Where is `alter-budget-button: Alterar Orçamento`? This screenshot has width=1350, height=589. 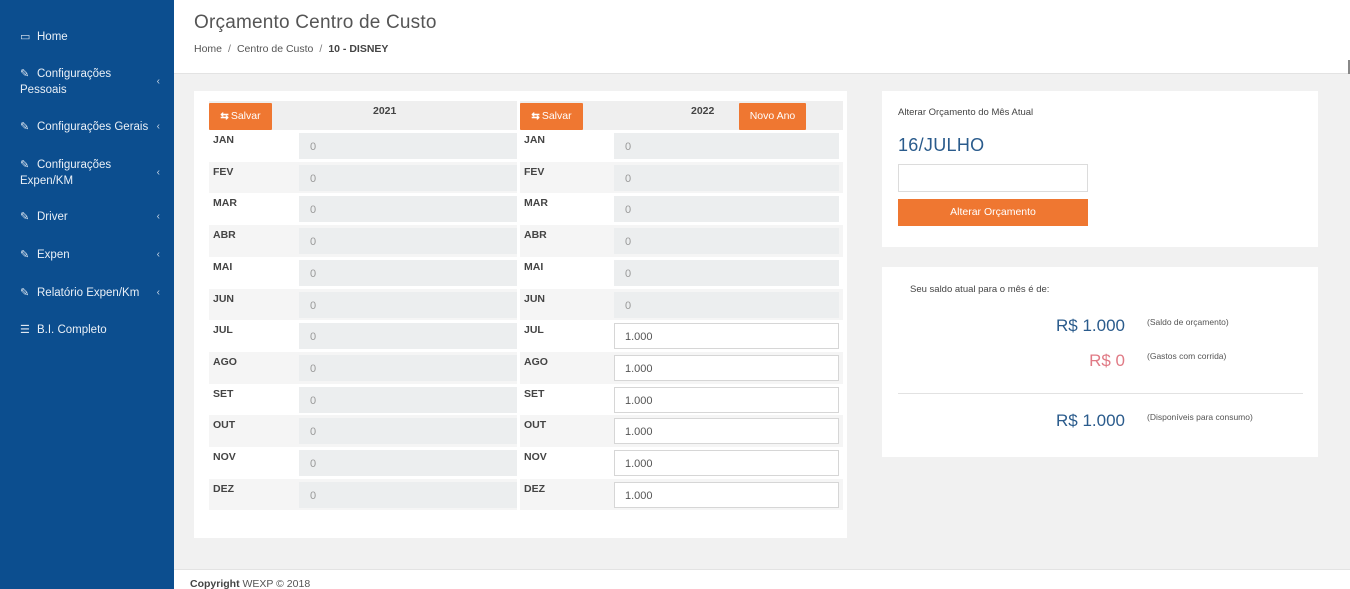
alter-budget-button: Alterar Orçamento is located at coordinates (993, 212).